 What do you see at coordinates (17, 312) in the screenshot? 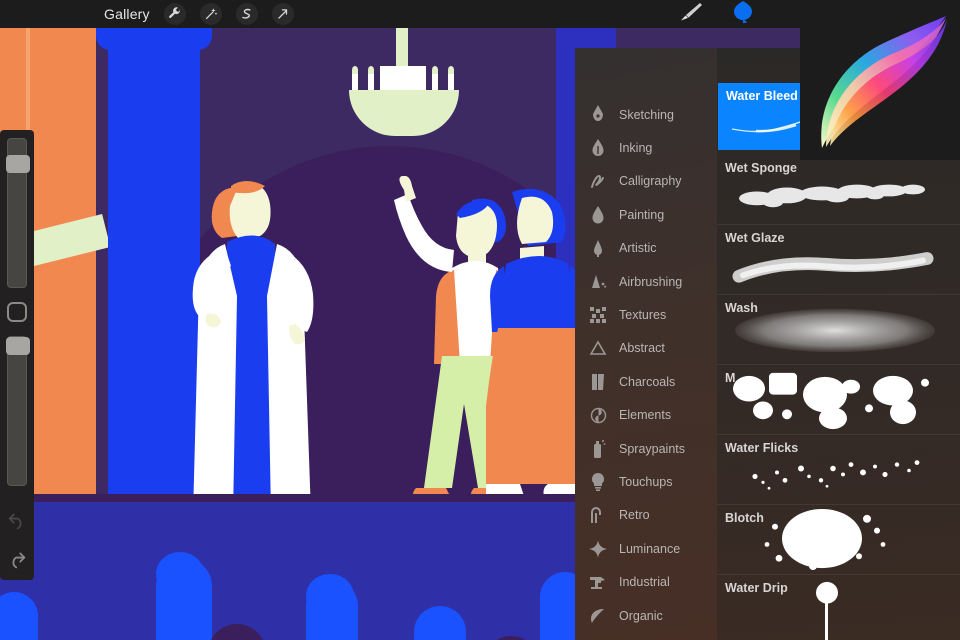
I see `modify-button` at bounding box center [17, 312].